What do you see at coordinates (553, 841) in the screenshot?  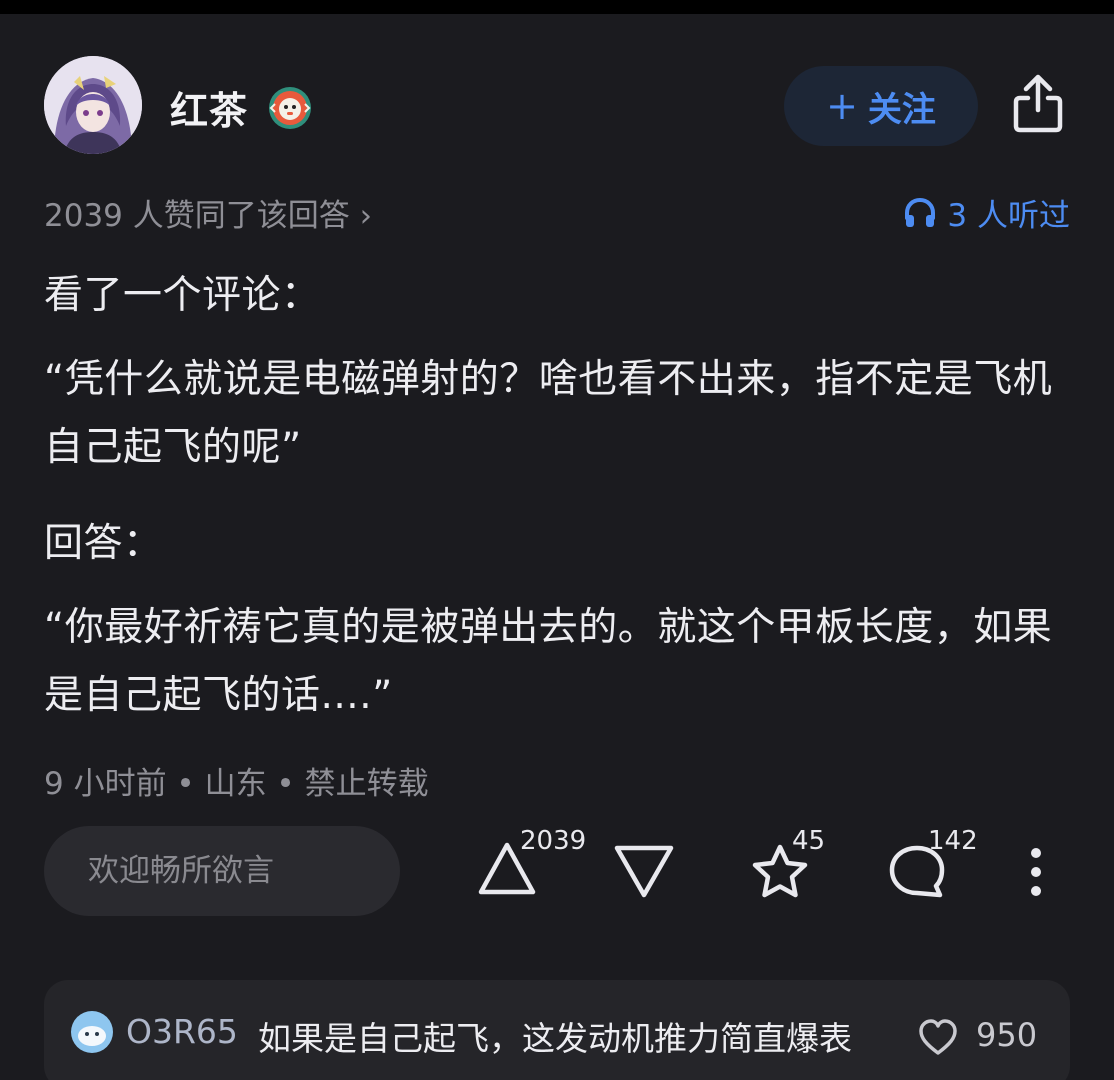 I see `upvote-count: 2039` at bounding box center [553, 841].